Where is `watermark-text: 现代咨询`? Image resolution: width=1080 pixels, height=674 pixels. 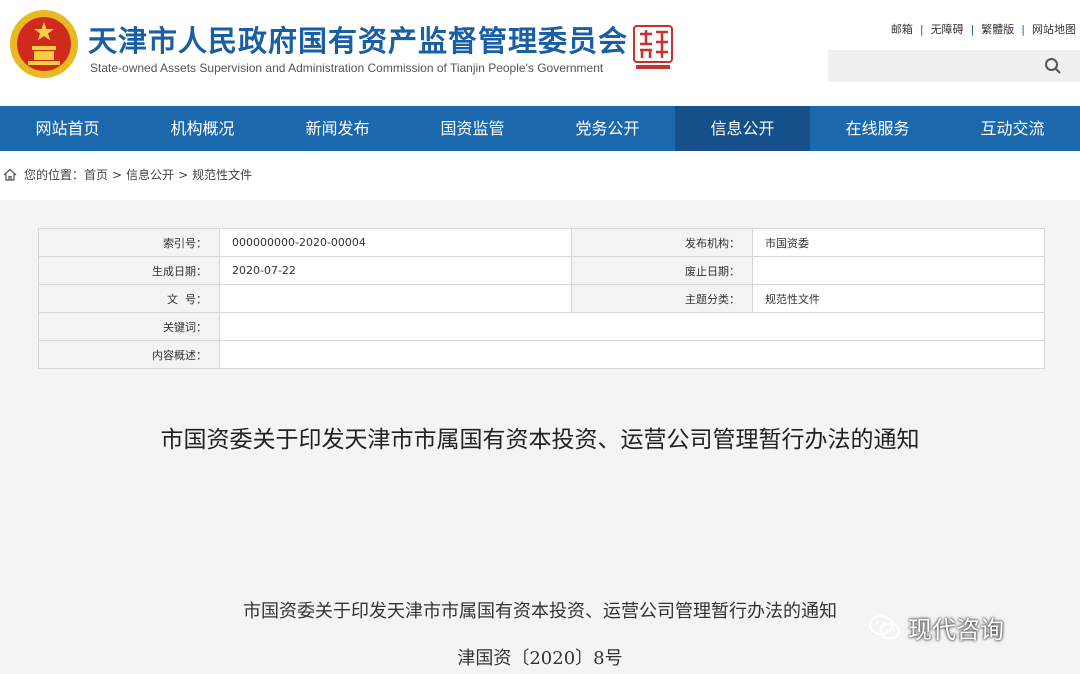 watermark-text: 现代咨询 is located at coordinates (956, 630).